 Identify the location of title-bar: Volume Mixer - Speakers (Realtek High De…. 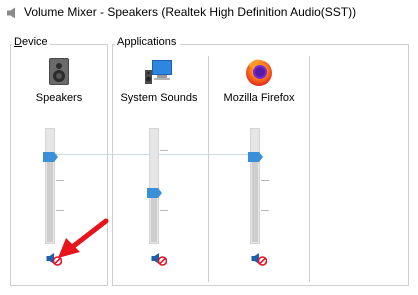
(209, 13).